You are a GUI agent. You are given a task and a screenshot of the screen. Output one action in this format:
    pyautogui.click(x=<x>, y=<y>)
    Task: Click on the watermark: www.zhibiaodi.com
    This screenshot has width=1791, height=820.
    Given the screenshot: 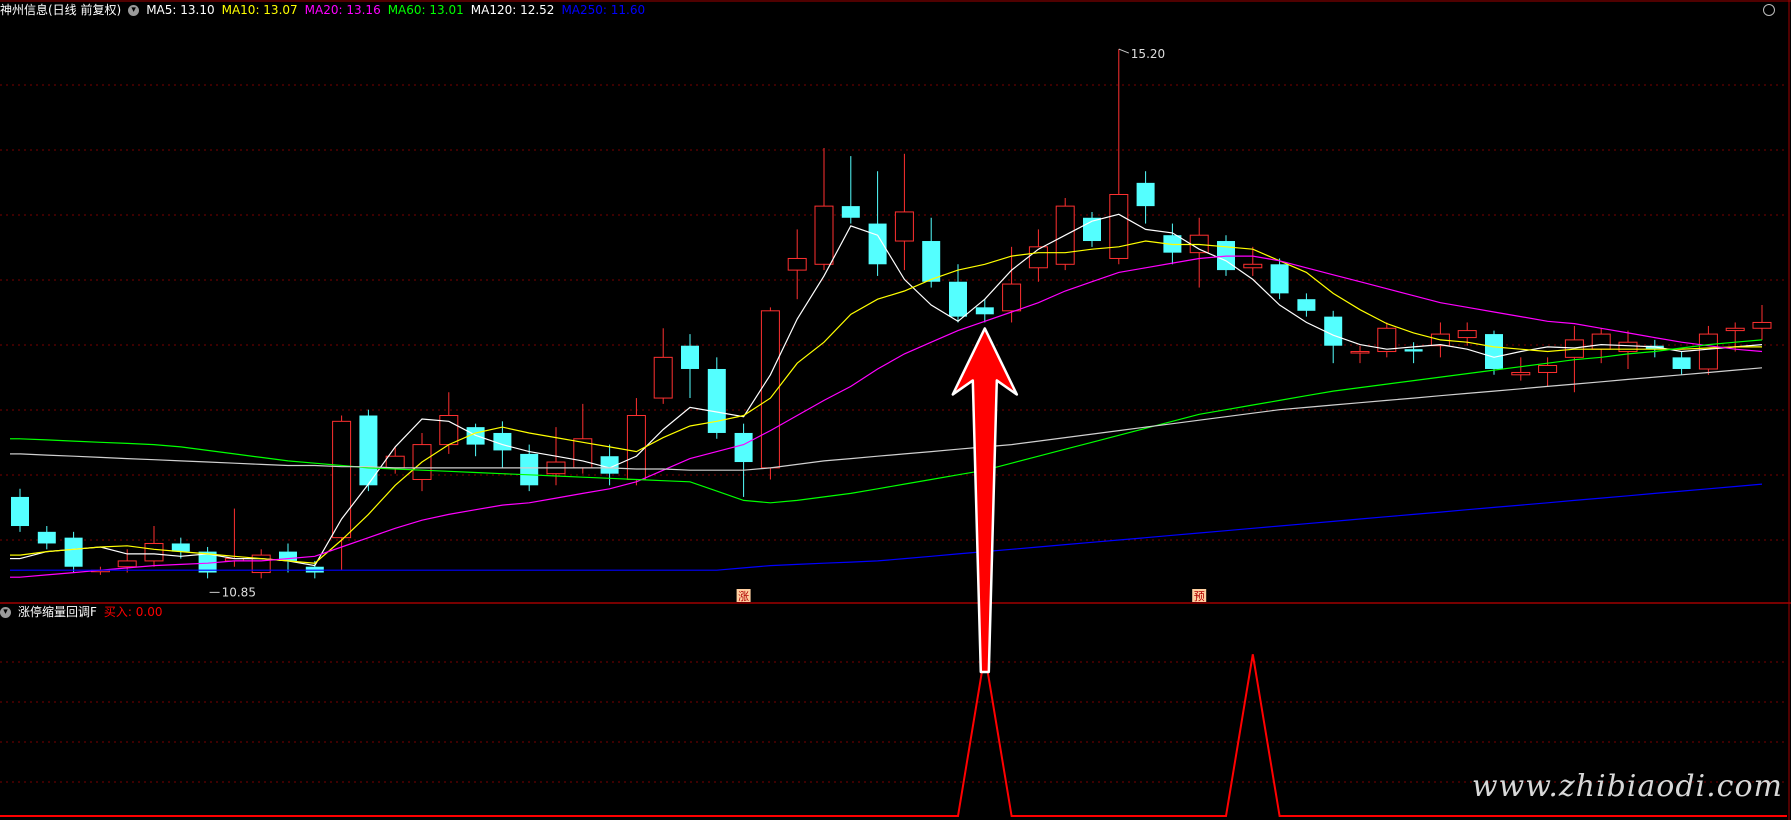 What is the action you would take?
    pyautogui.click(x=1627, y=786)
    